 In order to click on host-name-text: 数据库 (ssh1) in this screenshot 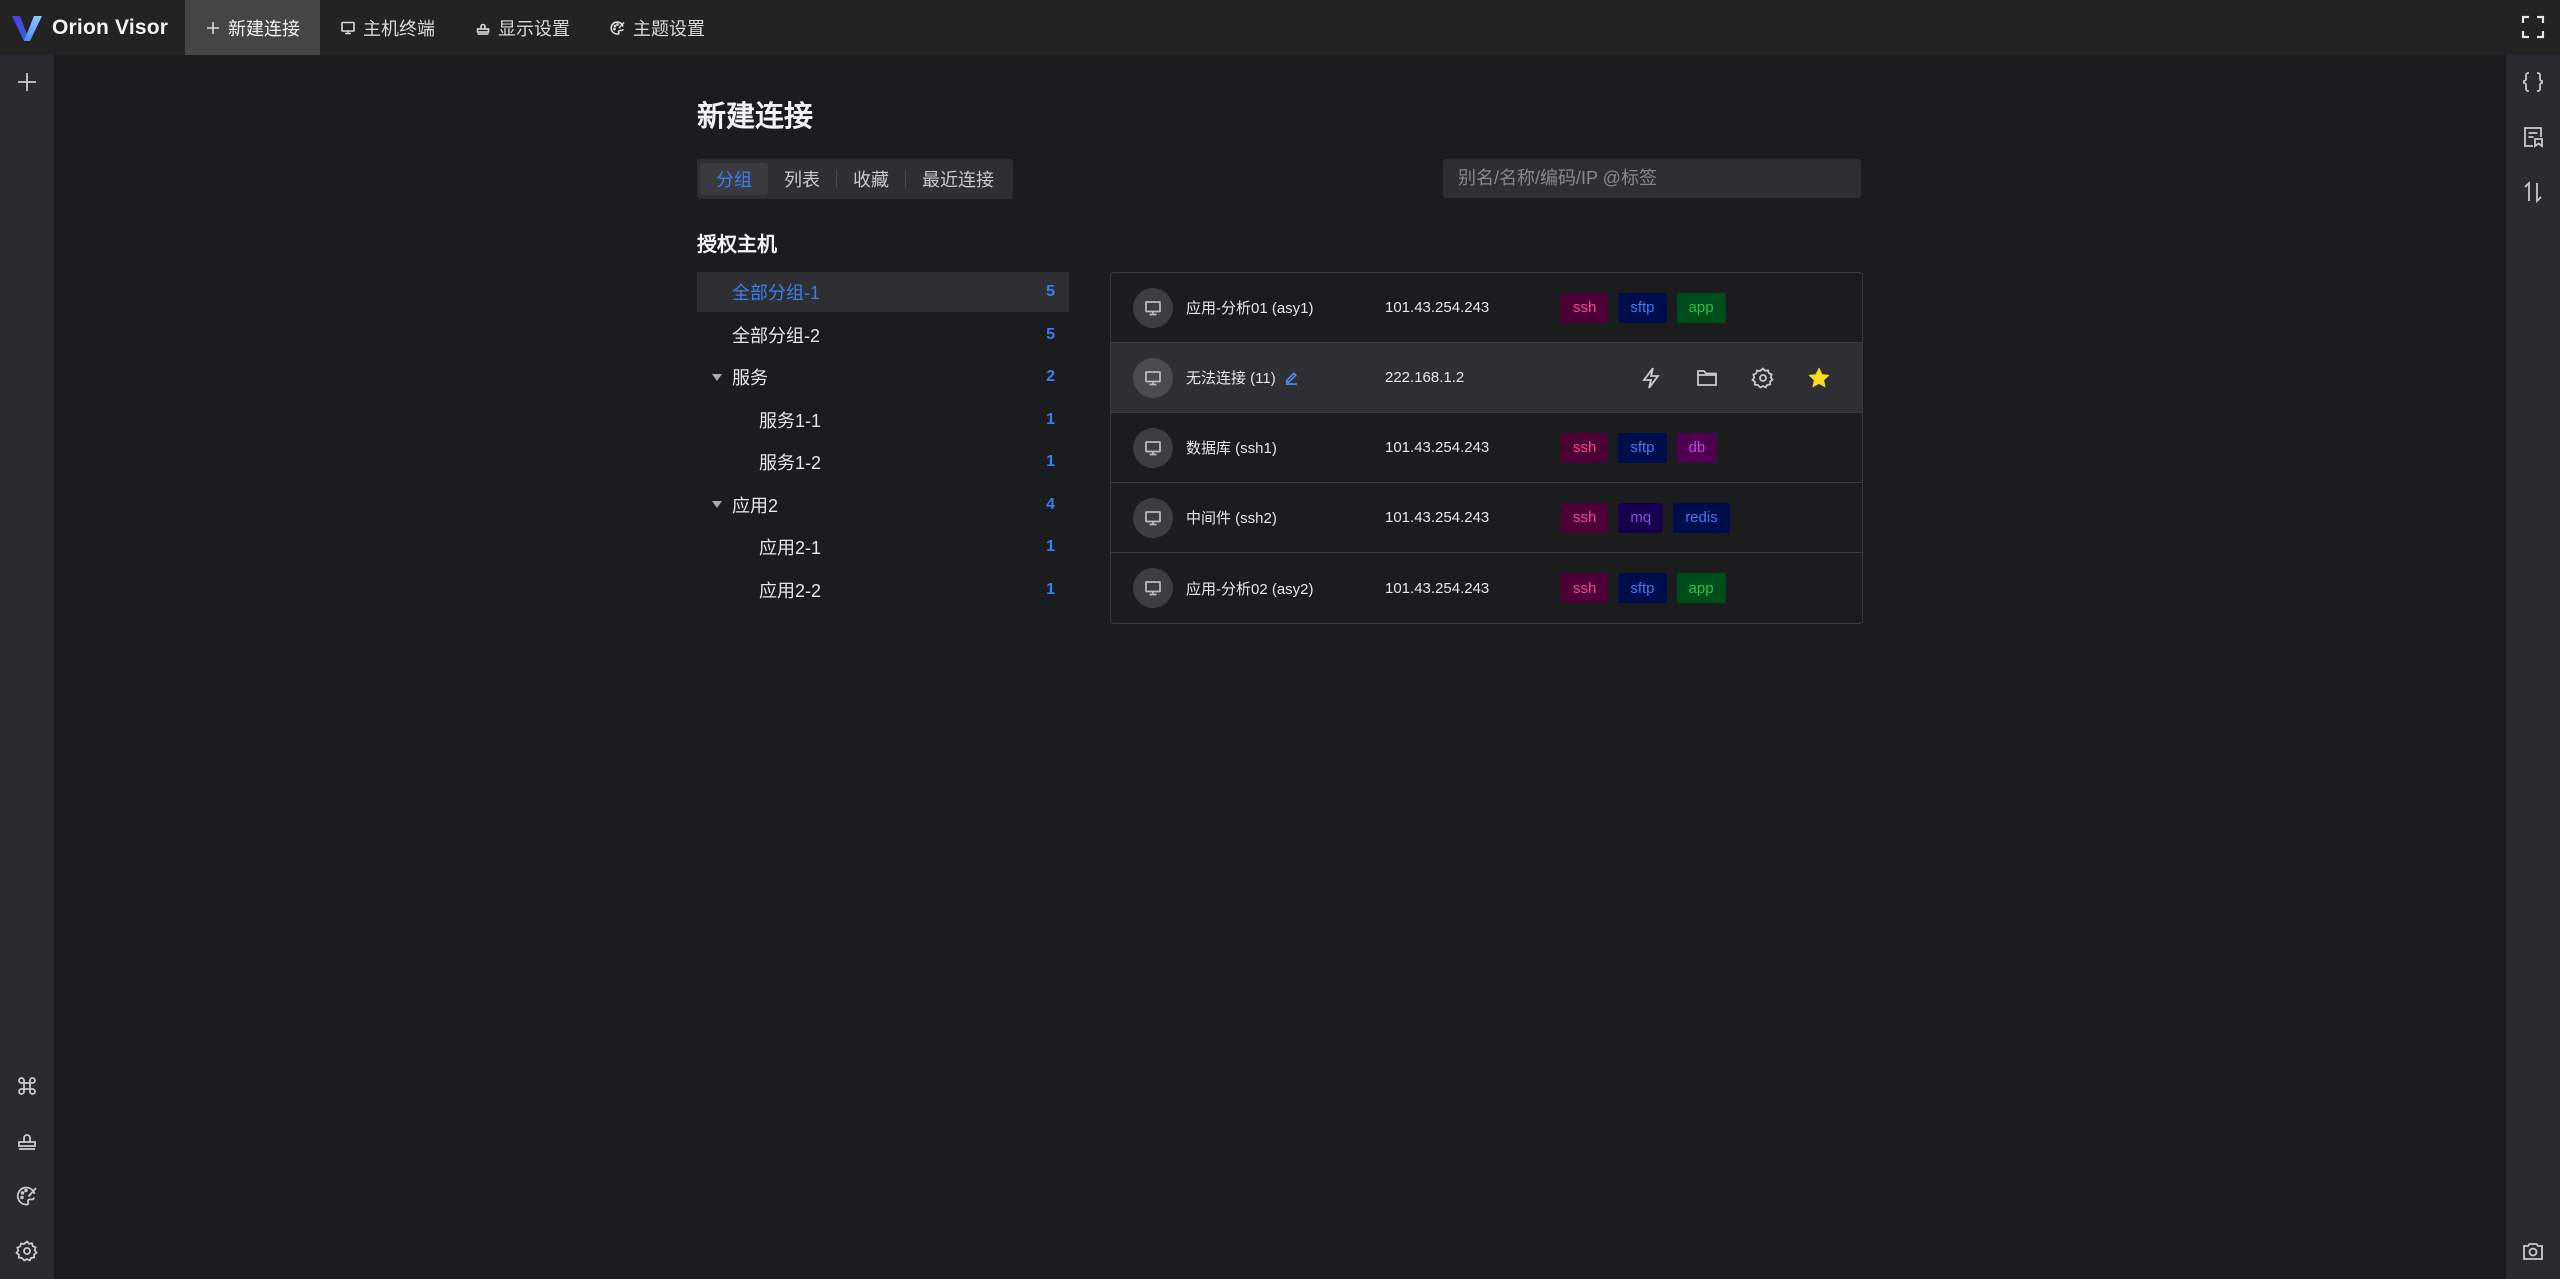, I will do `click(1231, 448)`.